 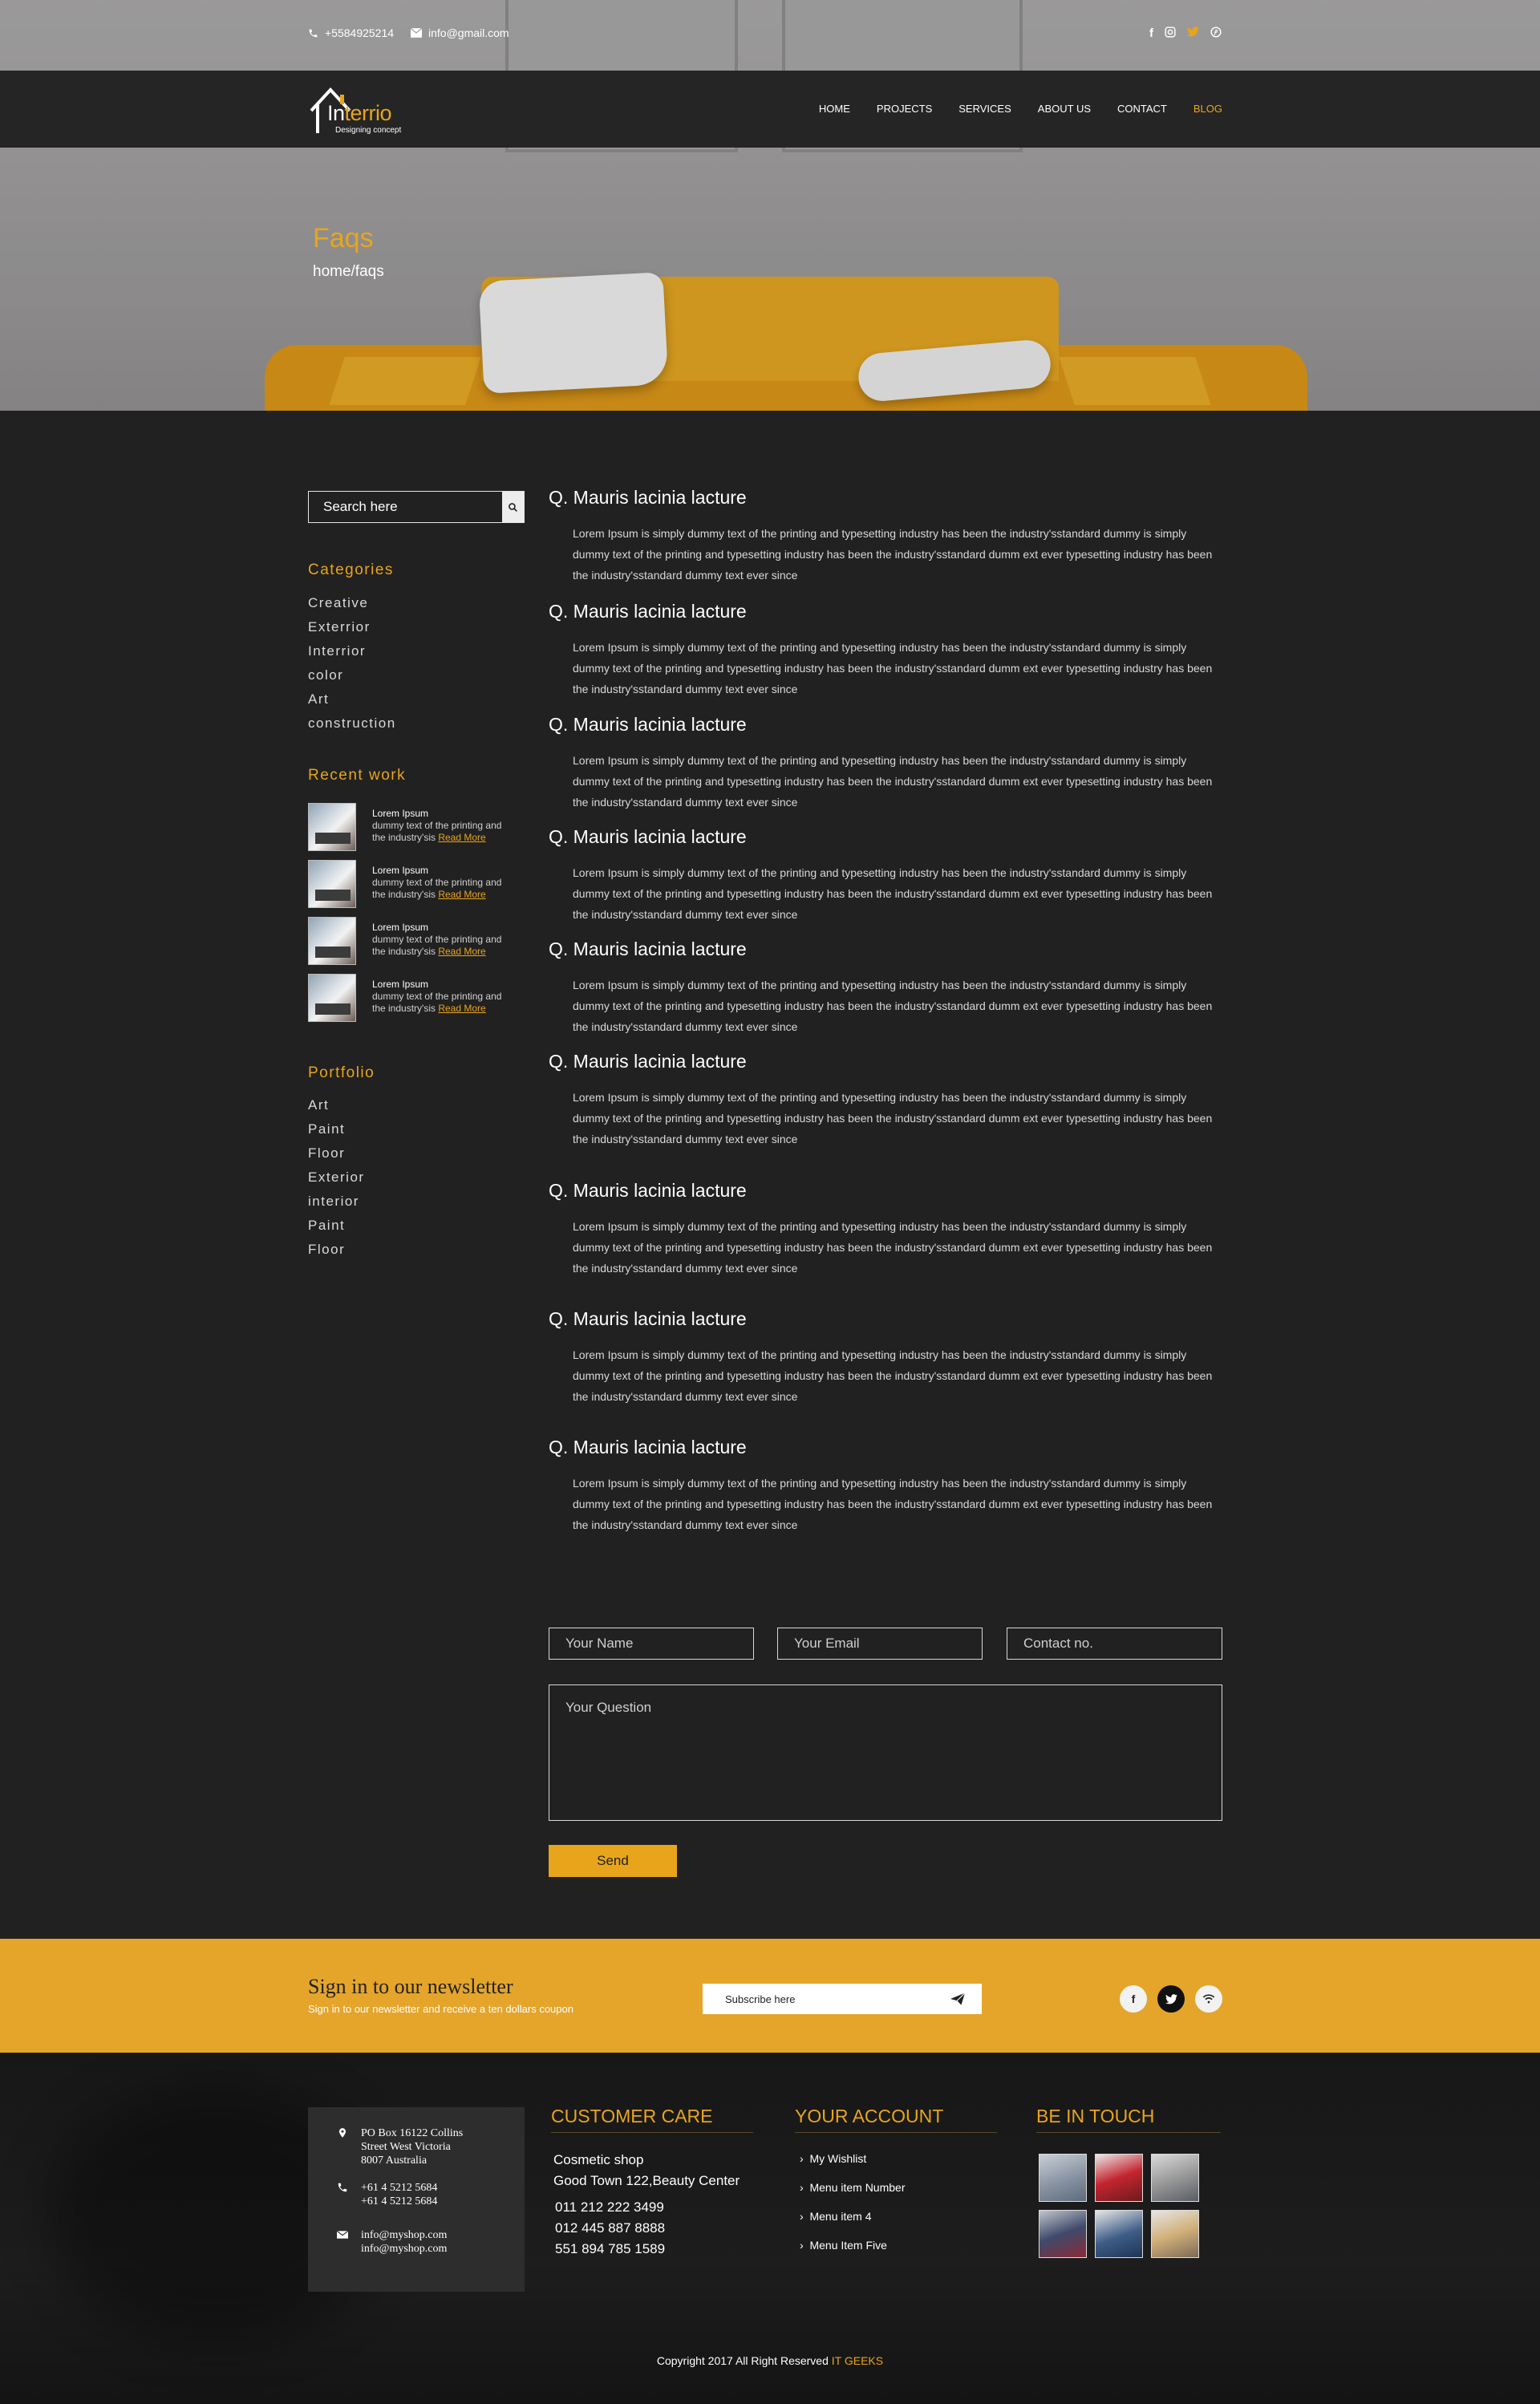 I want to click on category-link: construction, so click(x=352, y=723).